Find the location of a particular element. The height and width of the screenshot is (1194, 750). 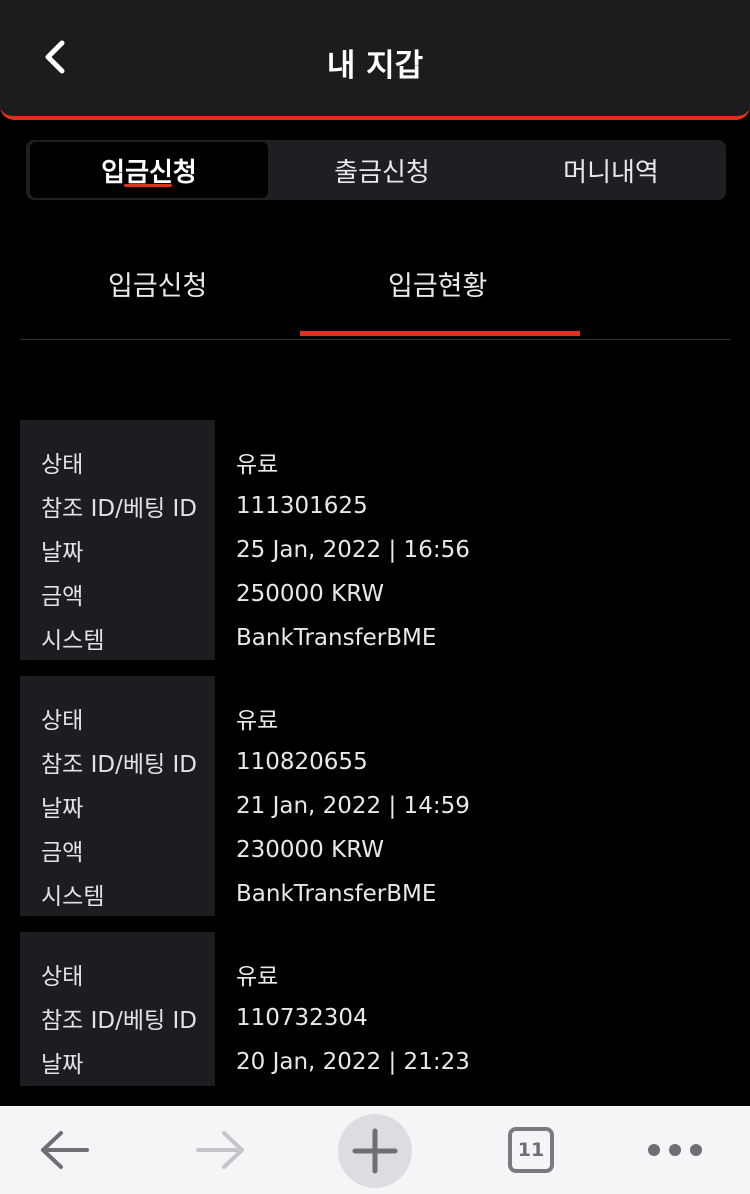

tab-label: 입금신청 is located at coordinates (149, 172).